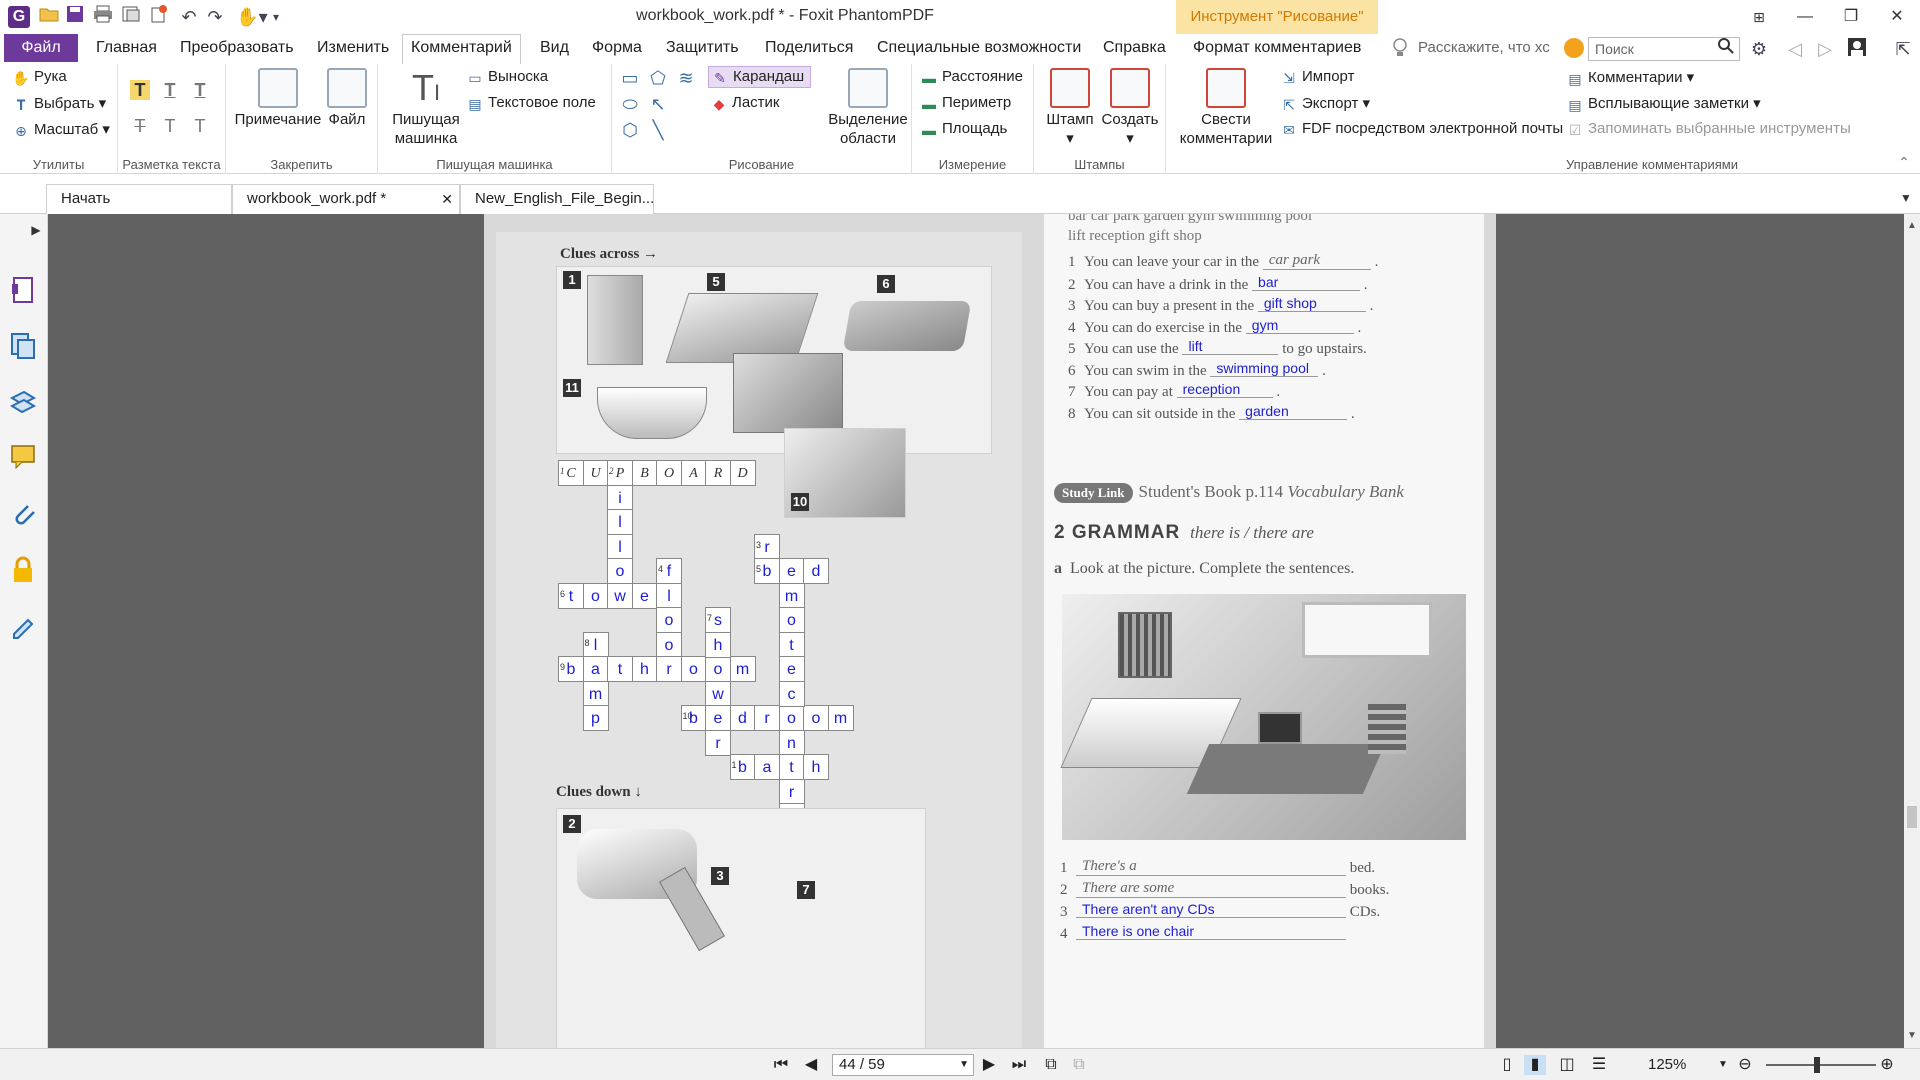 The height and width of the screenshot is (1080, 1920). Describe the element at coordinates (200, 90) in the screenshot. I see `underline-text-icon: T` at that location.